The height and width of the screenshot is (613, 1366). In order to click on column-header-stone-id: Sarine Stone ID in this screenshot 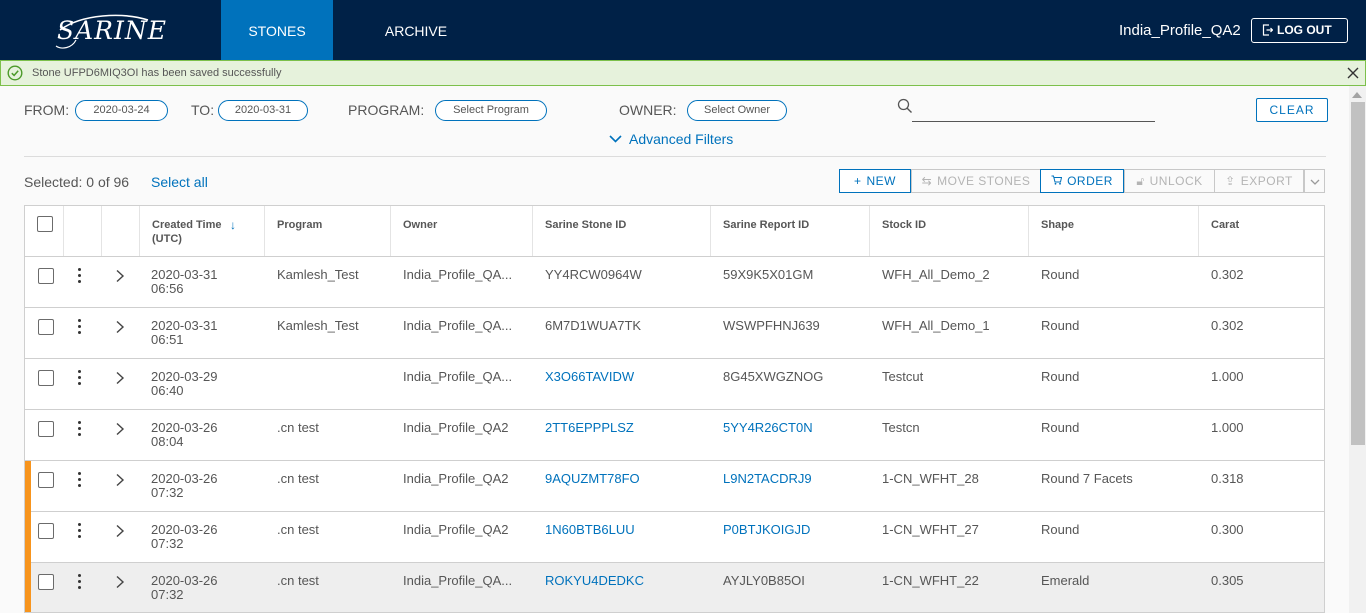, I will do `click(622, 231)`.